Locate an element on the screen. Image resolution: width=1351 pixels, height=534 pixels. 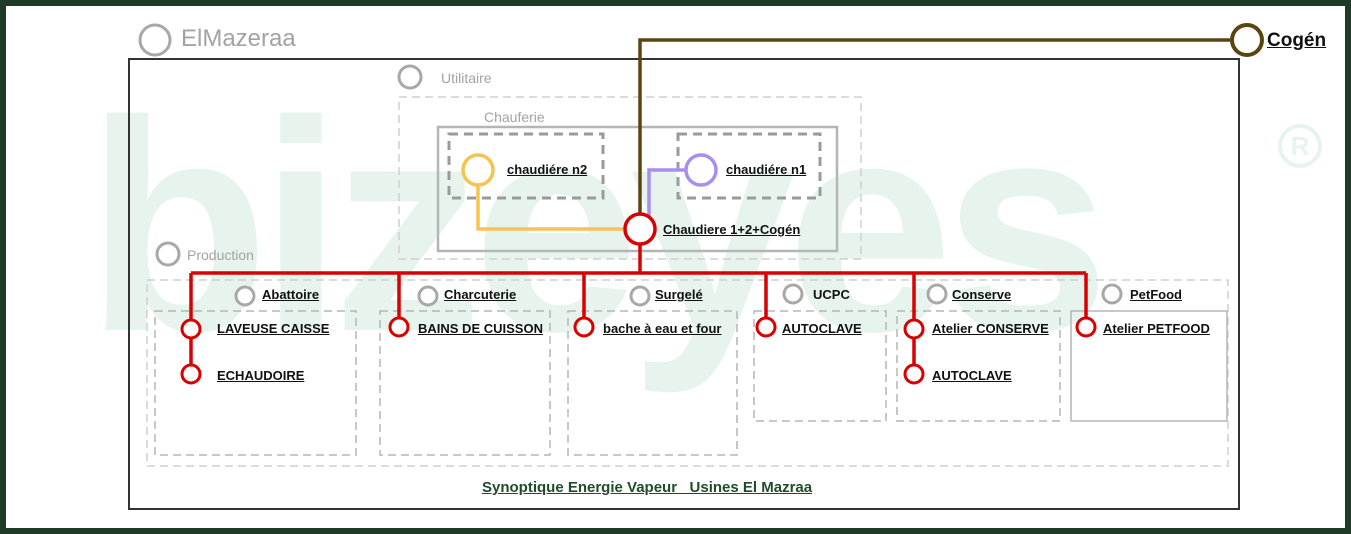
surgele-header: Surgelé is located at coordinates (679, 294).